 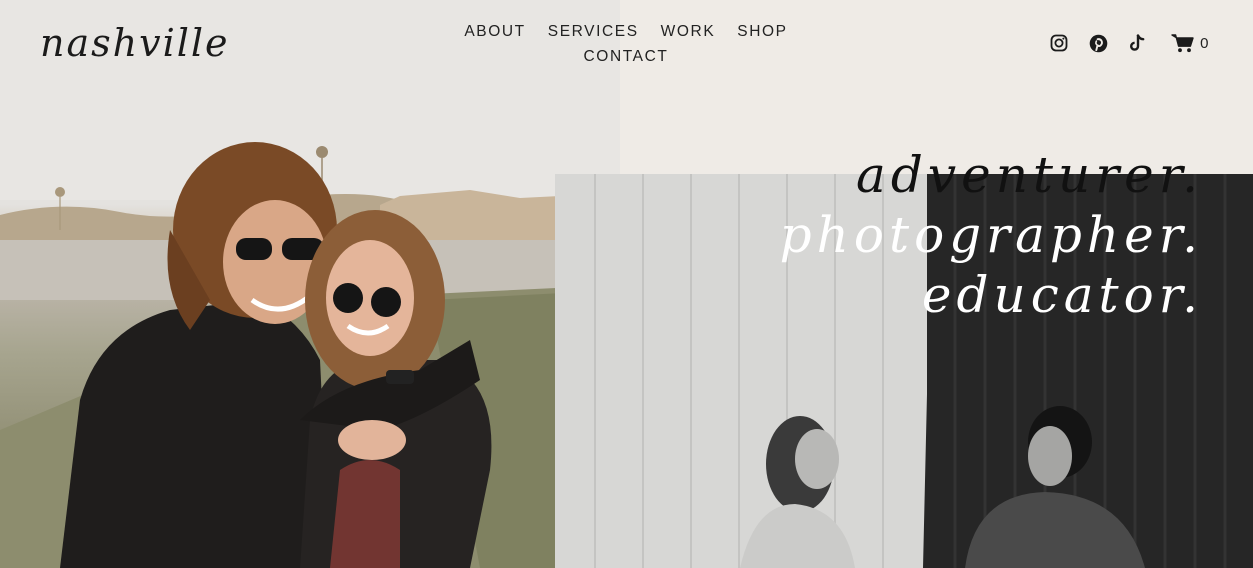 What do you see at coordinates (494, 32) in the screenshot?
I see `nav-link-about: ABOUT` at bounding box center [494, 32].